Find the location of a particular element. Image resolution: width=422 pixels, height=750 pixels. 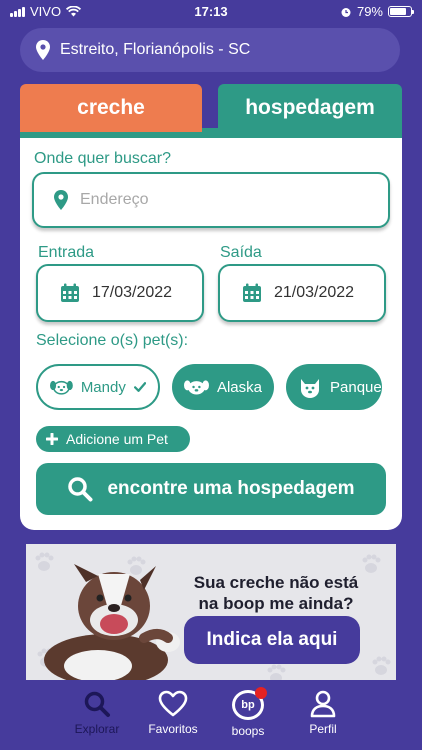

tab-creche: creche is located at coordinates (111, 108).